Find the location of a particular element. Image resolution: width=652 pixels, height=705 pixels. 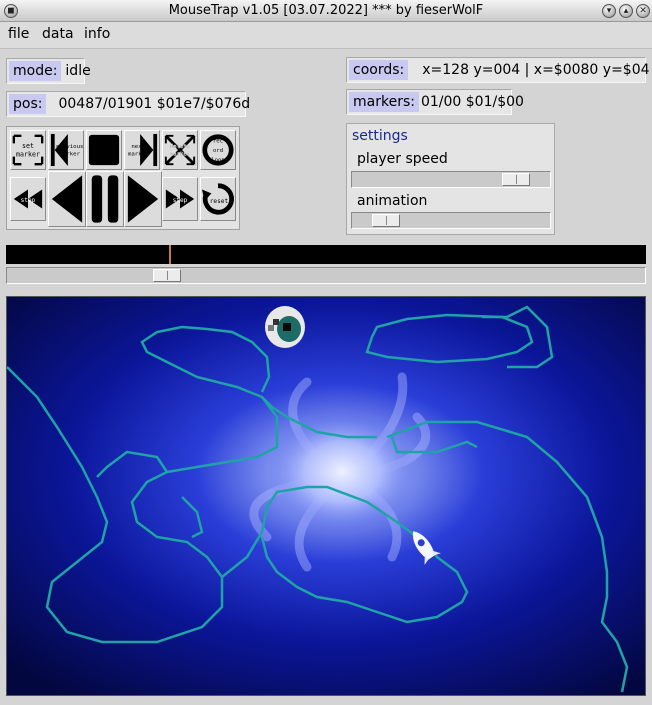

svg-text: loop is located at coordinates (218, 160).